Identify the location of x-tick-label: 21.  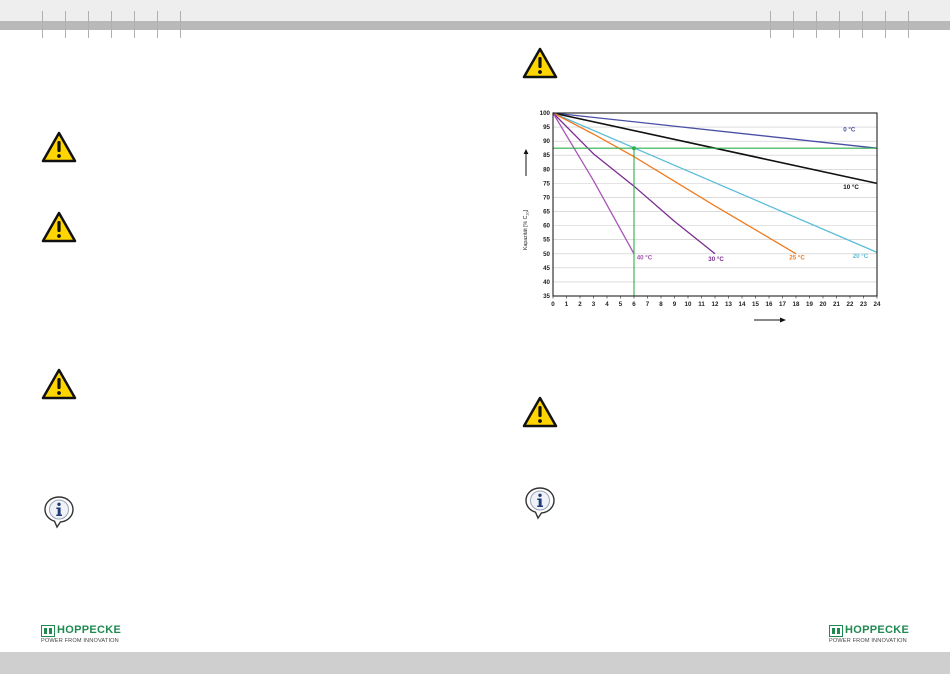
(836, 304).